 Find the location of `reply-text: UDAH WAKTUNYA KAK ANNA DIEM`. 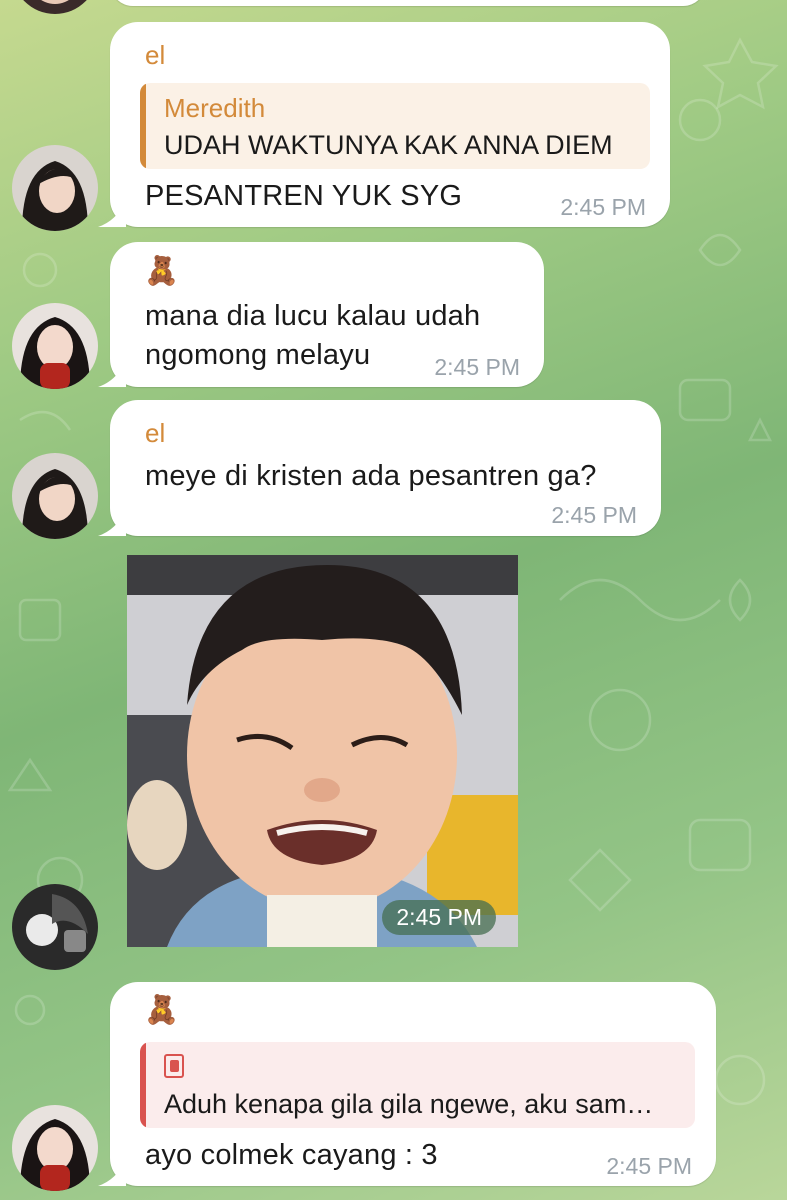

reply-text: UDAH WAKTUNYA KAK ANNA DIEM is located at coordinates (388, 145).